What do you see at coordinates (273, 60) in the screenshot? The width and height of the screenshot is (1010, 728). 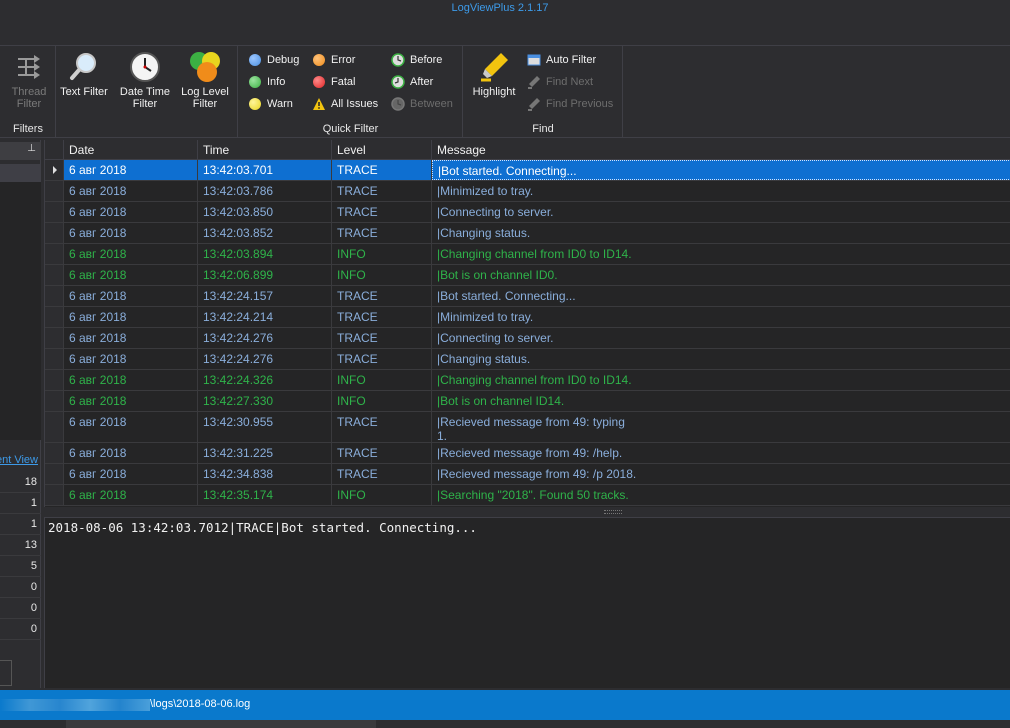 I see `quick-filter-debug: Debug` at bounding box center [273, 60].